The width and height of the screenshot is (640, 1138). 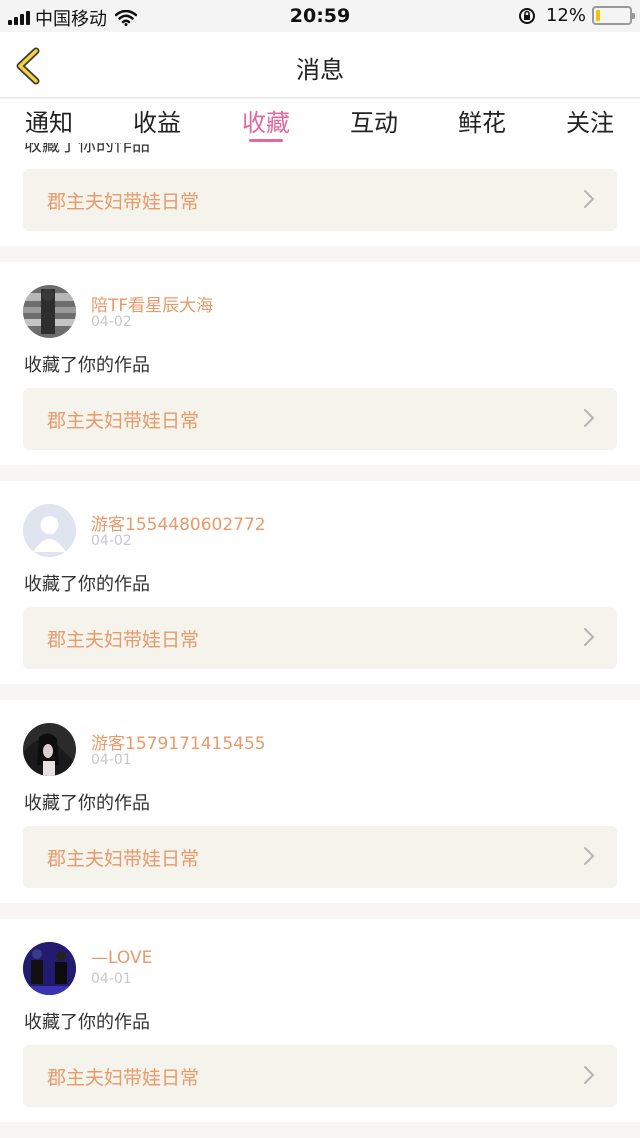 What do you see at coordinates (320, 16) in the screenshot?
I see `status-bar: 中国移动 20:59 12%` at bounding box center [320, 16].